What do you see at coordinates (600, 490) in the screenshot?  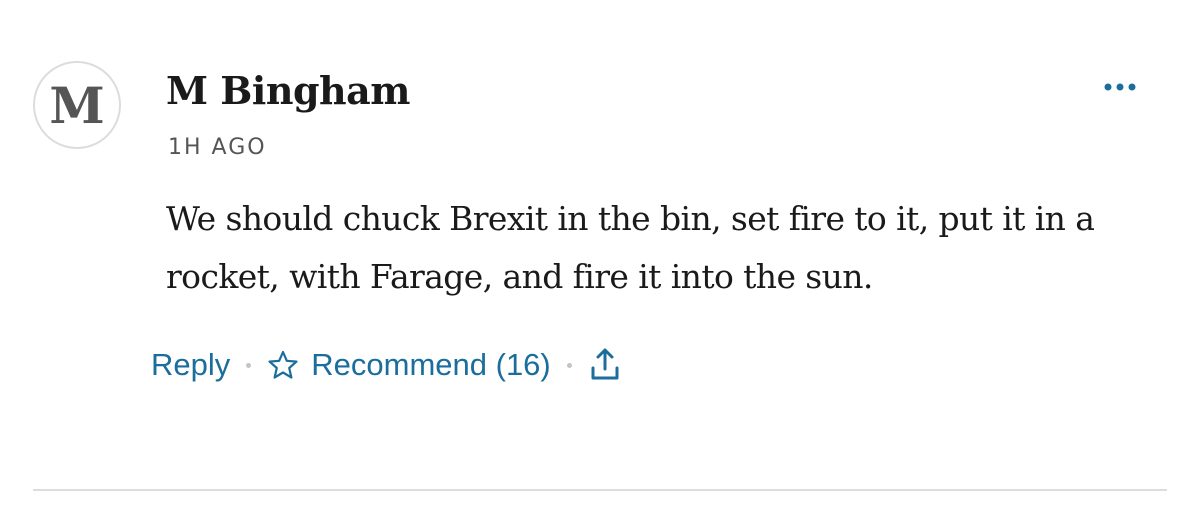 I see `divider` at bounding box center [600, 490].